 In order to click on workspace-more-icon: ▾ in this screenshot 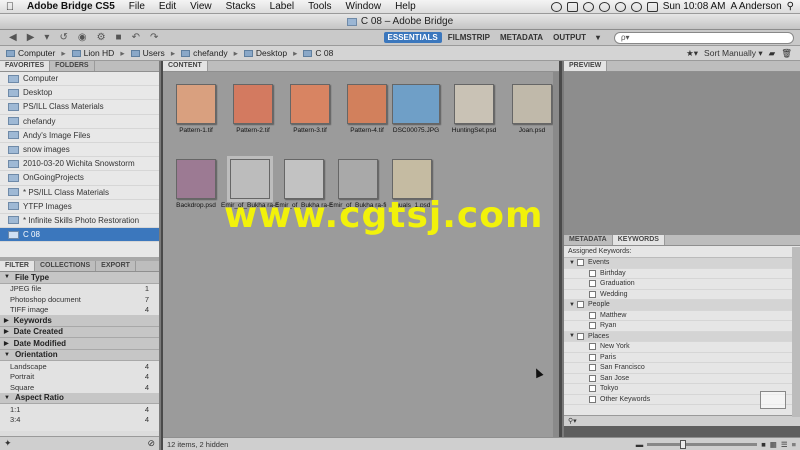, I will do `click(598, 37)`.